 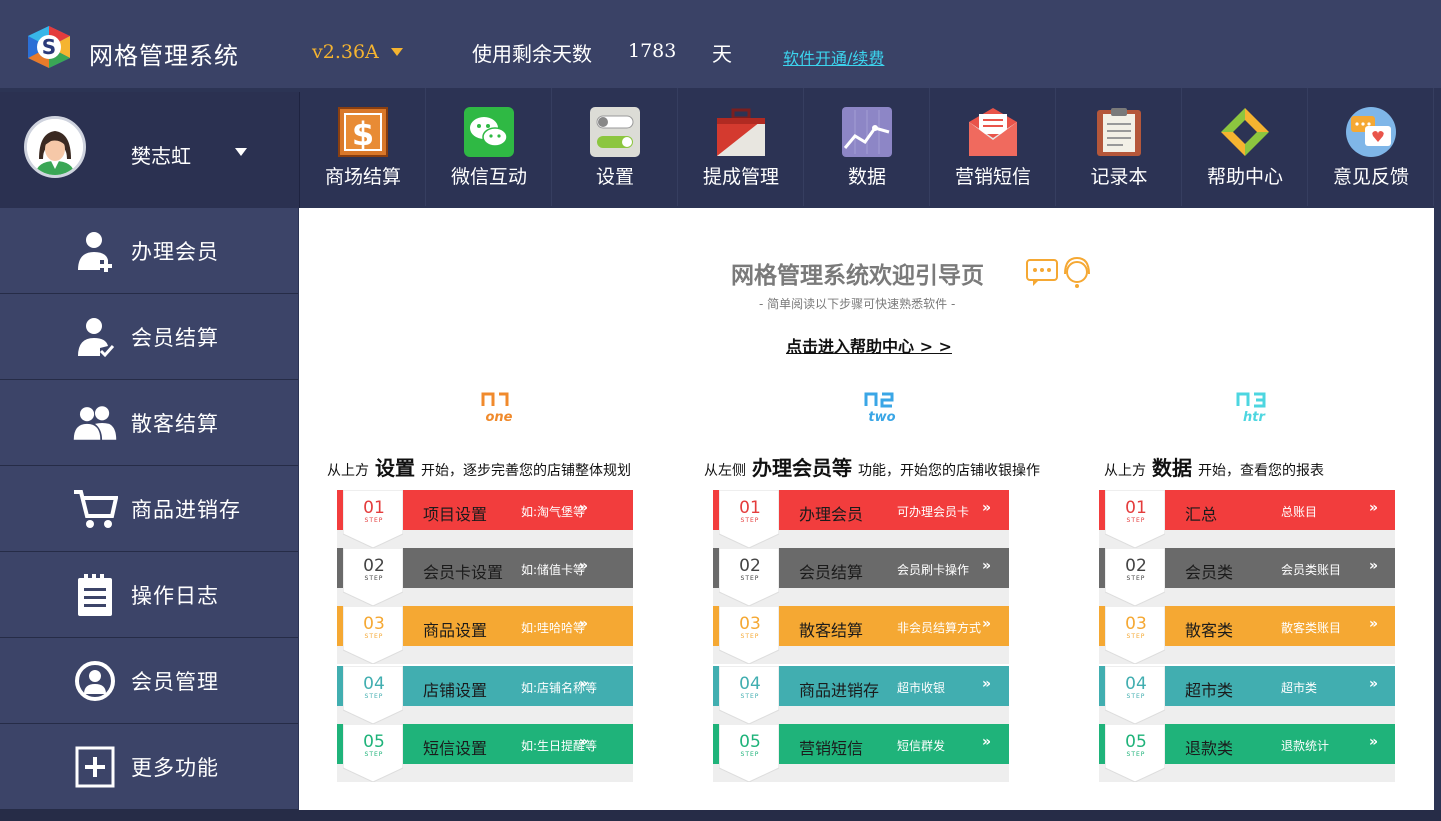 I want to click on toolbar-sms: 营销短信, so click(x=993, y=147).